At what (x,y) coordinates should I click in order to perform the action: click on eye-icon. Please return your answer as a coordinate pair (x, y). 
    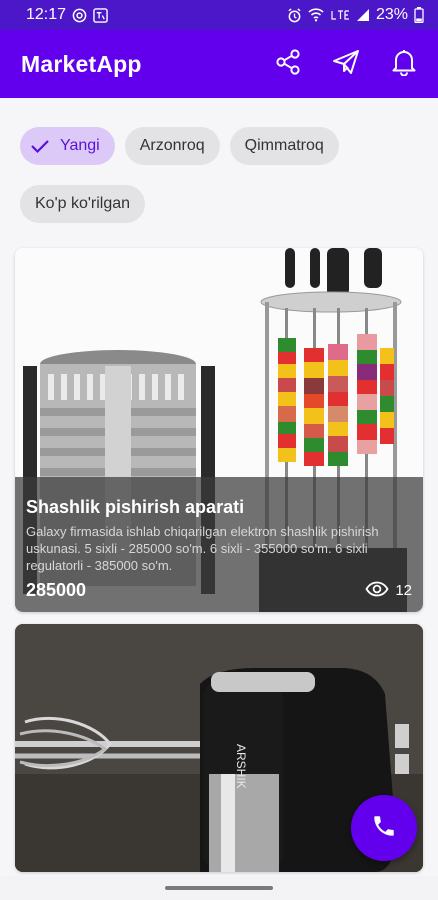
    Looking at the image, I should click on (377, 591).